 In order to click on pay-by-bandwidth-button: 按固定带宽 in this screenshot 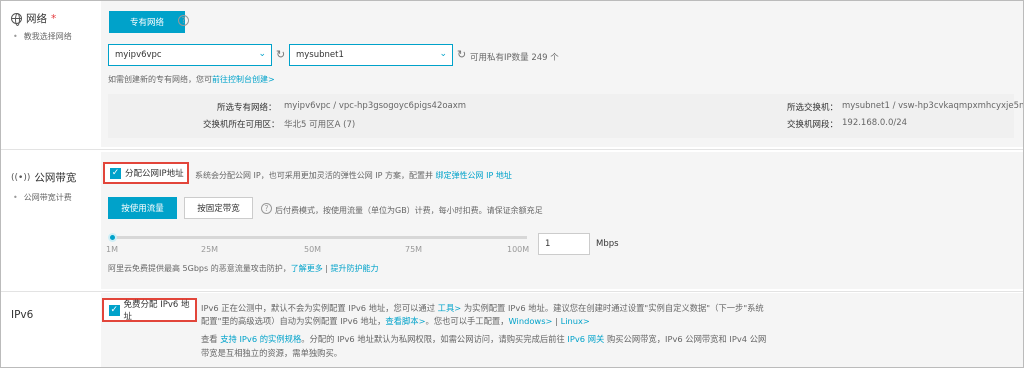, I will do `click(218, 208)`.